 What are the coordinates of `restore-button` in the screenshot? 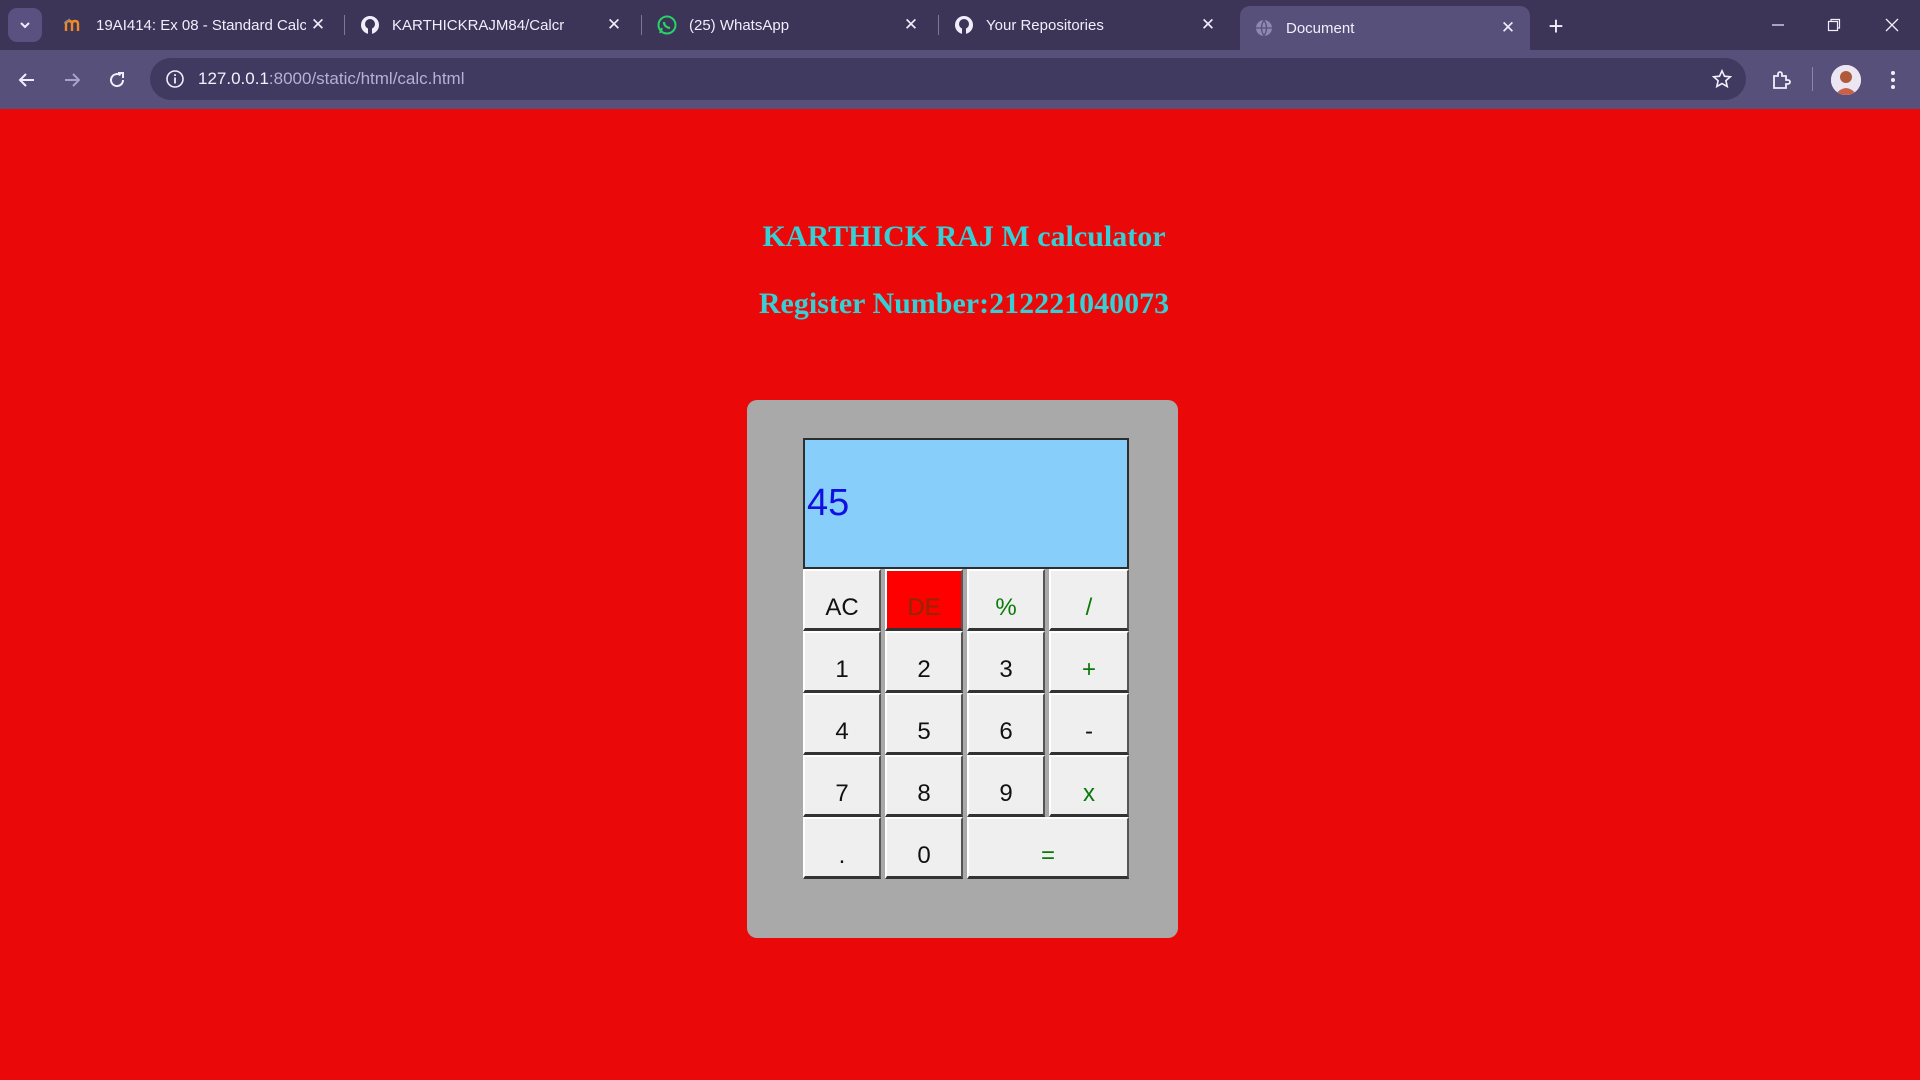 It's located at (1834, 25).